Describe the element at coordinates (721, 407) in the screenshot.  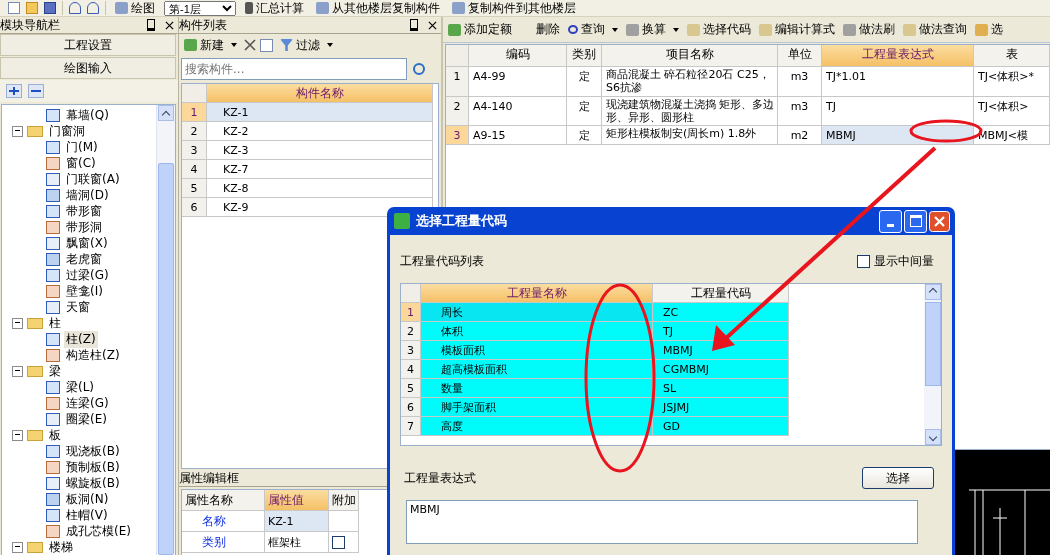
I see `table-cell: JSJMJ` at that location.